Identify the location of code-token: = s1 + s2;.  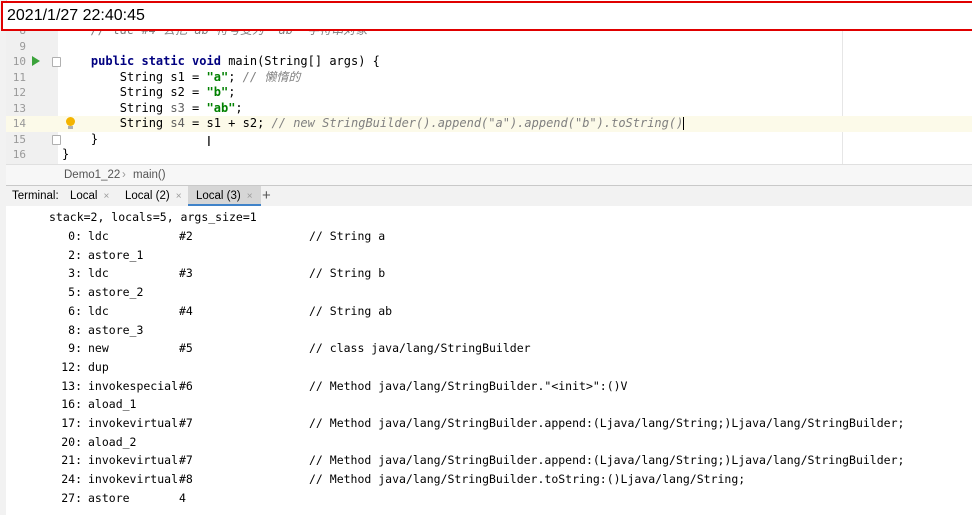
(228, 123).